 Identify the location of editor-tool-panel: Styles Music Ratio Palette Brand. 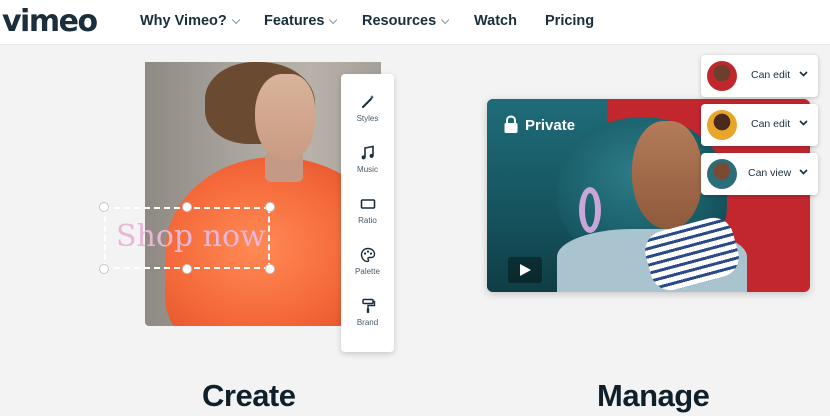
(367, 213).